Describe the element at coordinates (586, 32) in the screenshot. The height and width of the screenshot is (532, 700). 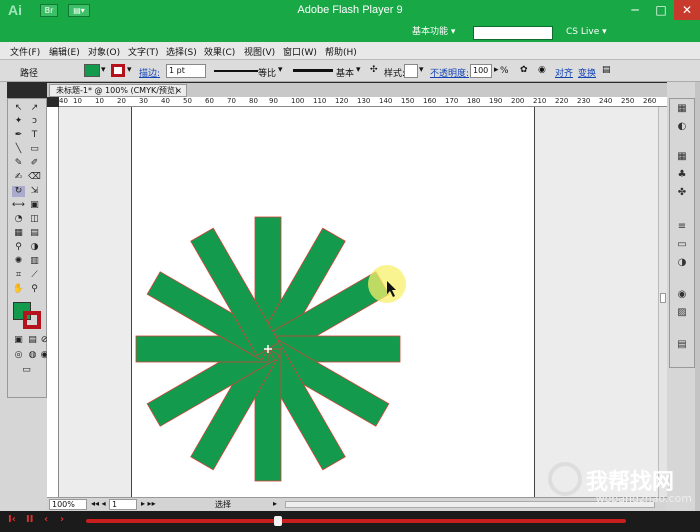
I see `cs-live-button: CS Live ▾` at that location.